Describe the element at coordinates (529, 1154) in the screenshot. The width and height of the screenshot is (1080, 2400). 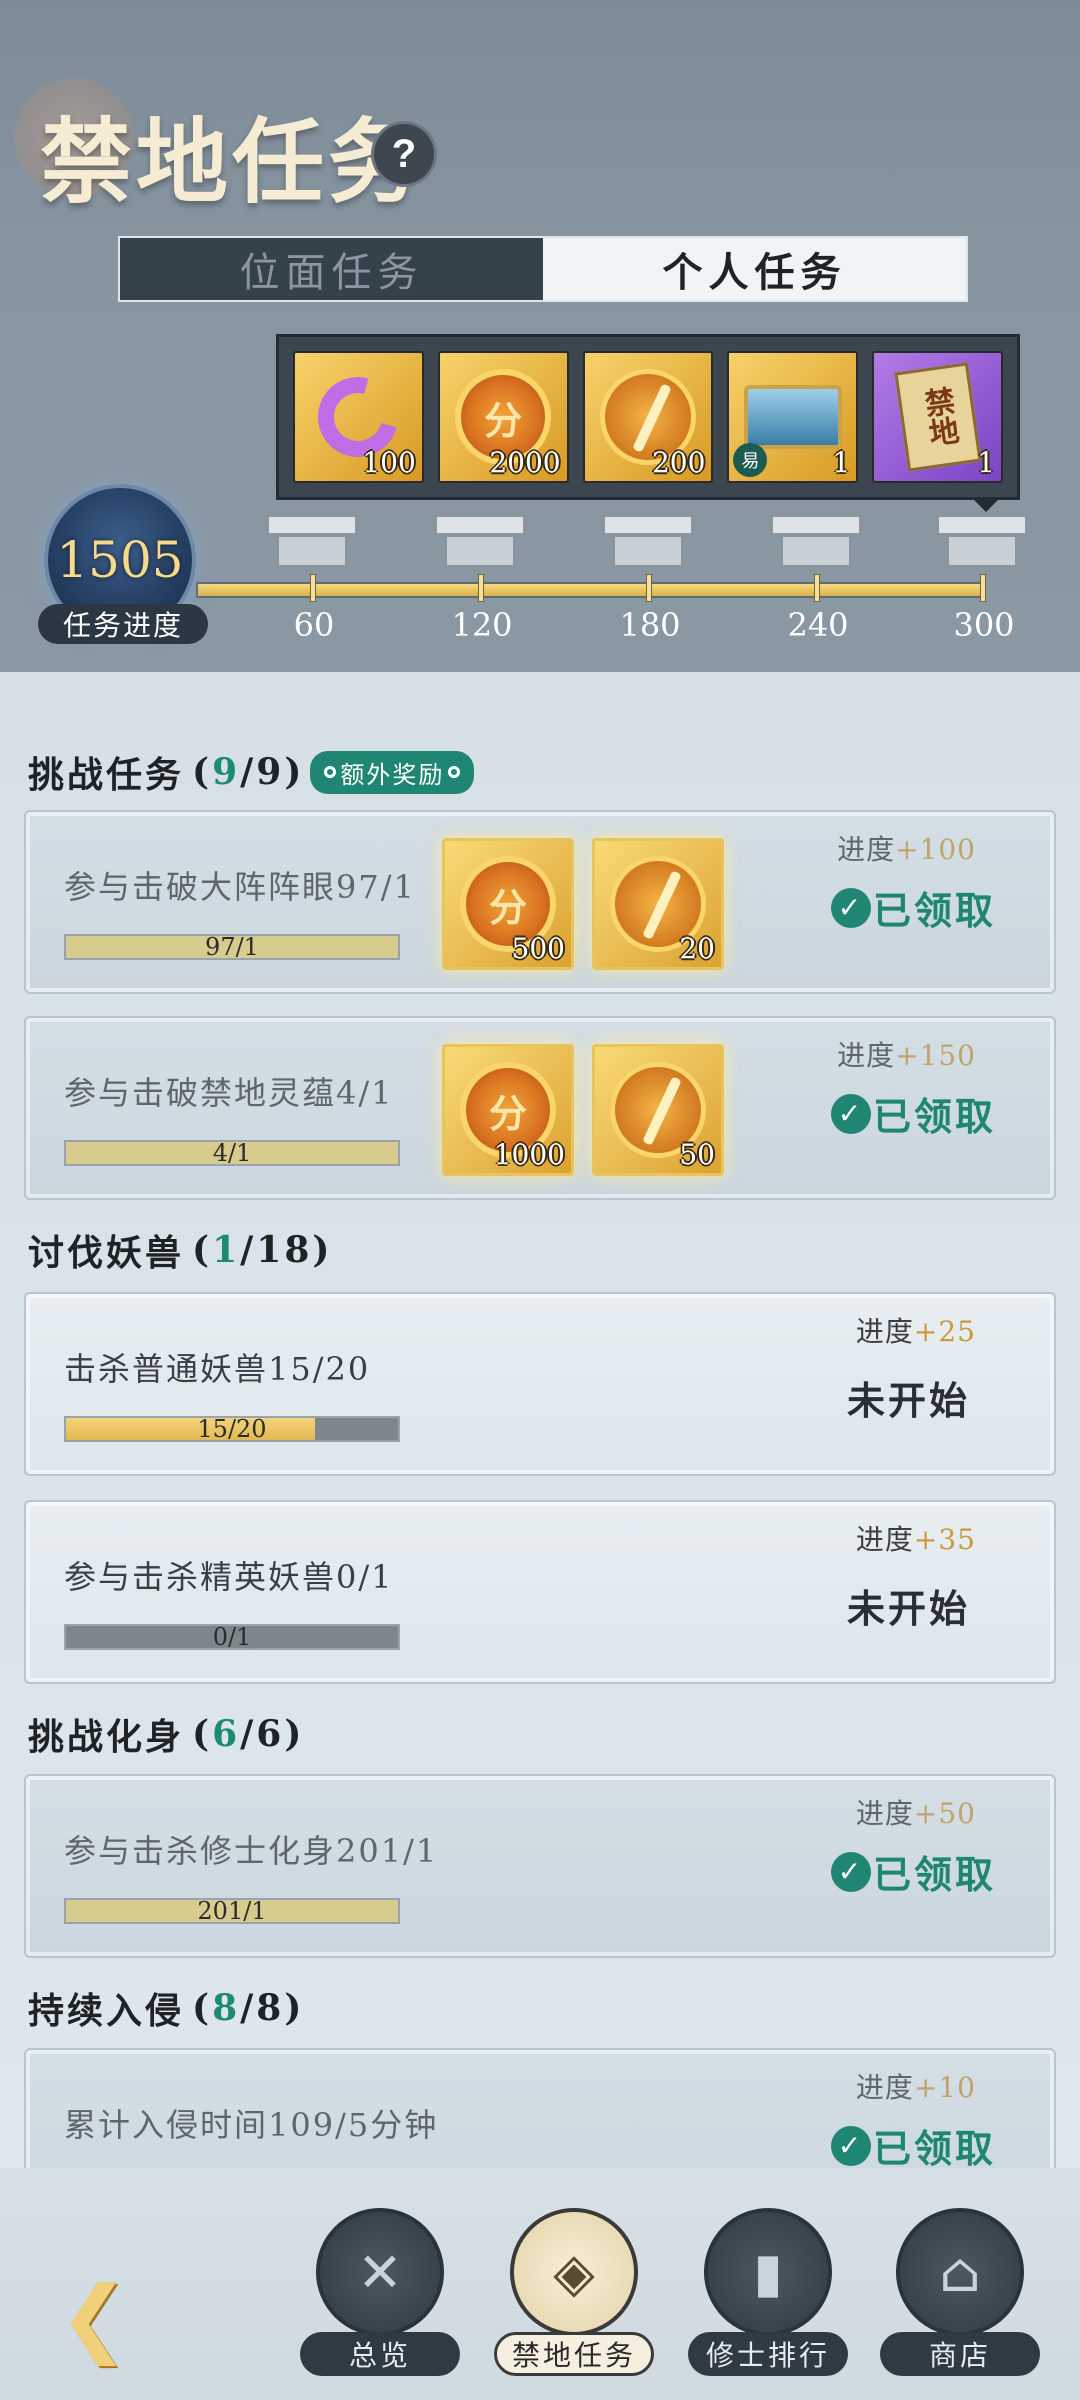
I see `reward-count: 1000` at that location.